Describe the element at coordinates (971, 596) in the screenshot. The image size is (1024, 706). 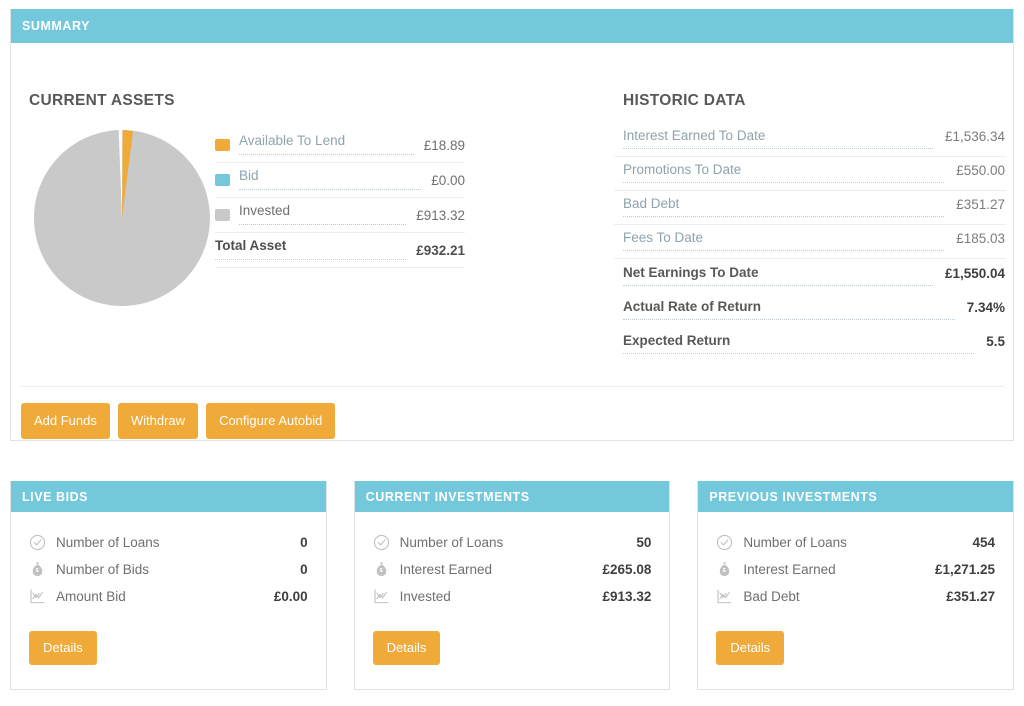
I see `card-row-value-bad-debt: £351.27` at that location.